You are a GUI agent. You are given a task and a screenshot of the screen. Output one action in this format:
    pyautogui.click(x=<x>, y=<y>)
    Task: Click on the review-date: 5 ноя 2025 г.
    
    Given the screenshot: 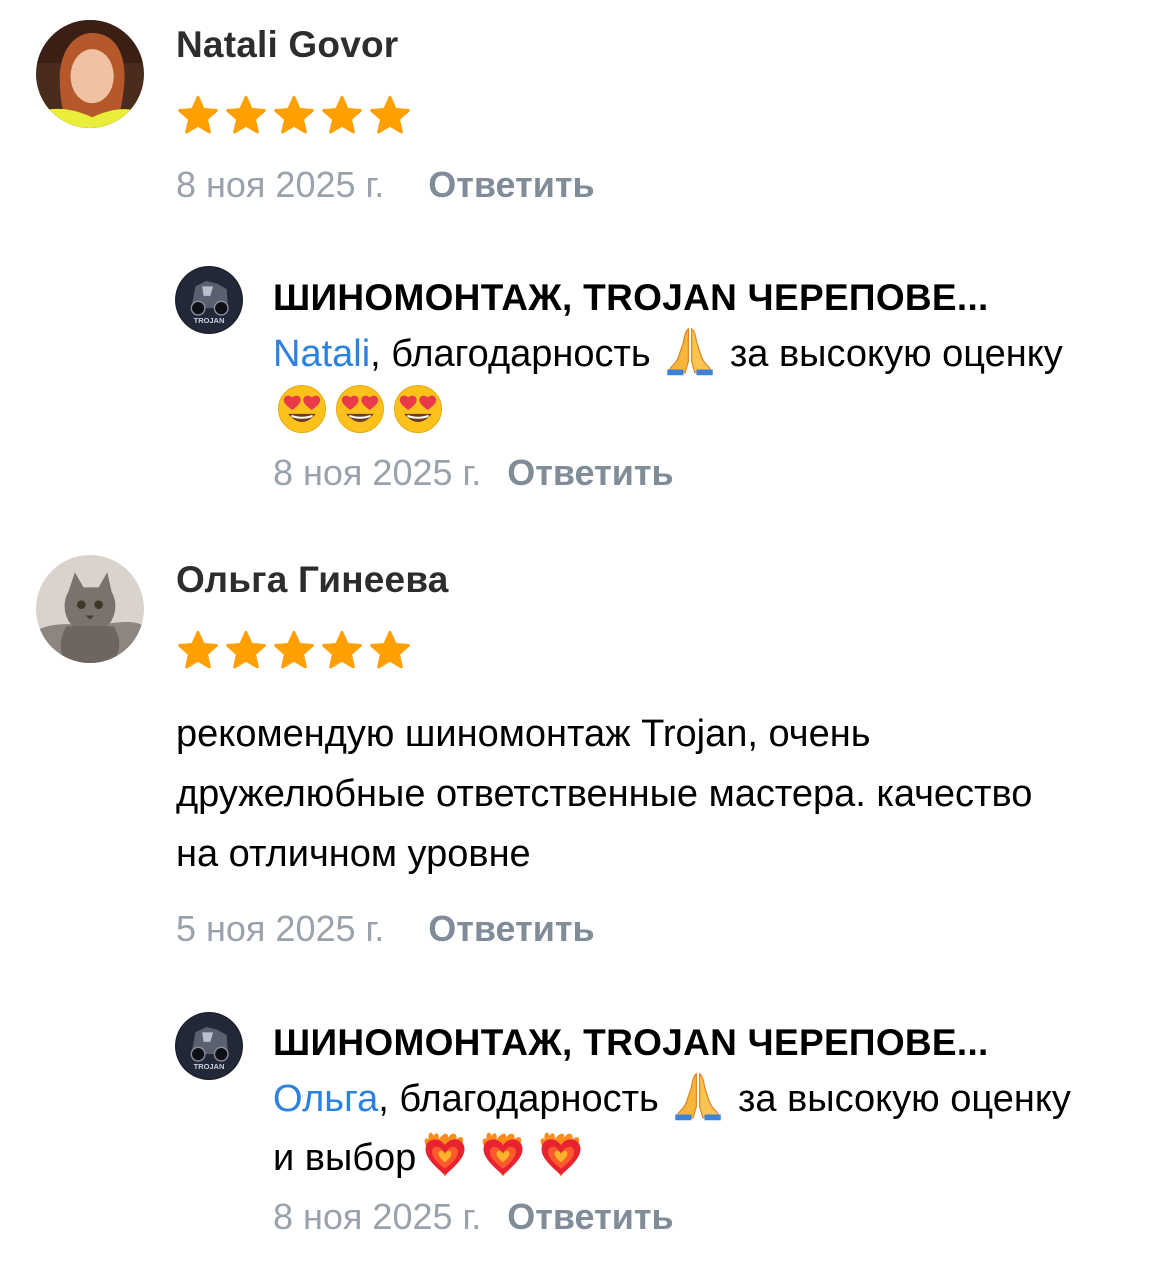 What is the action you would take?
    pyautogui.click(x=280, y=928)
    